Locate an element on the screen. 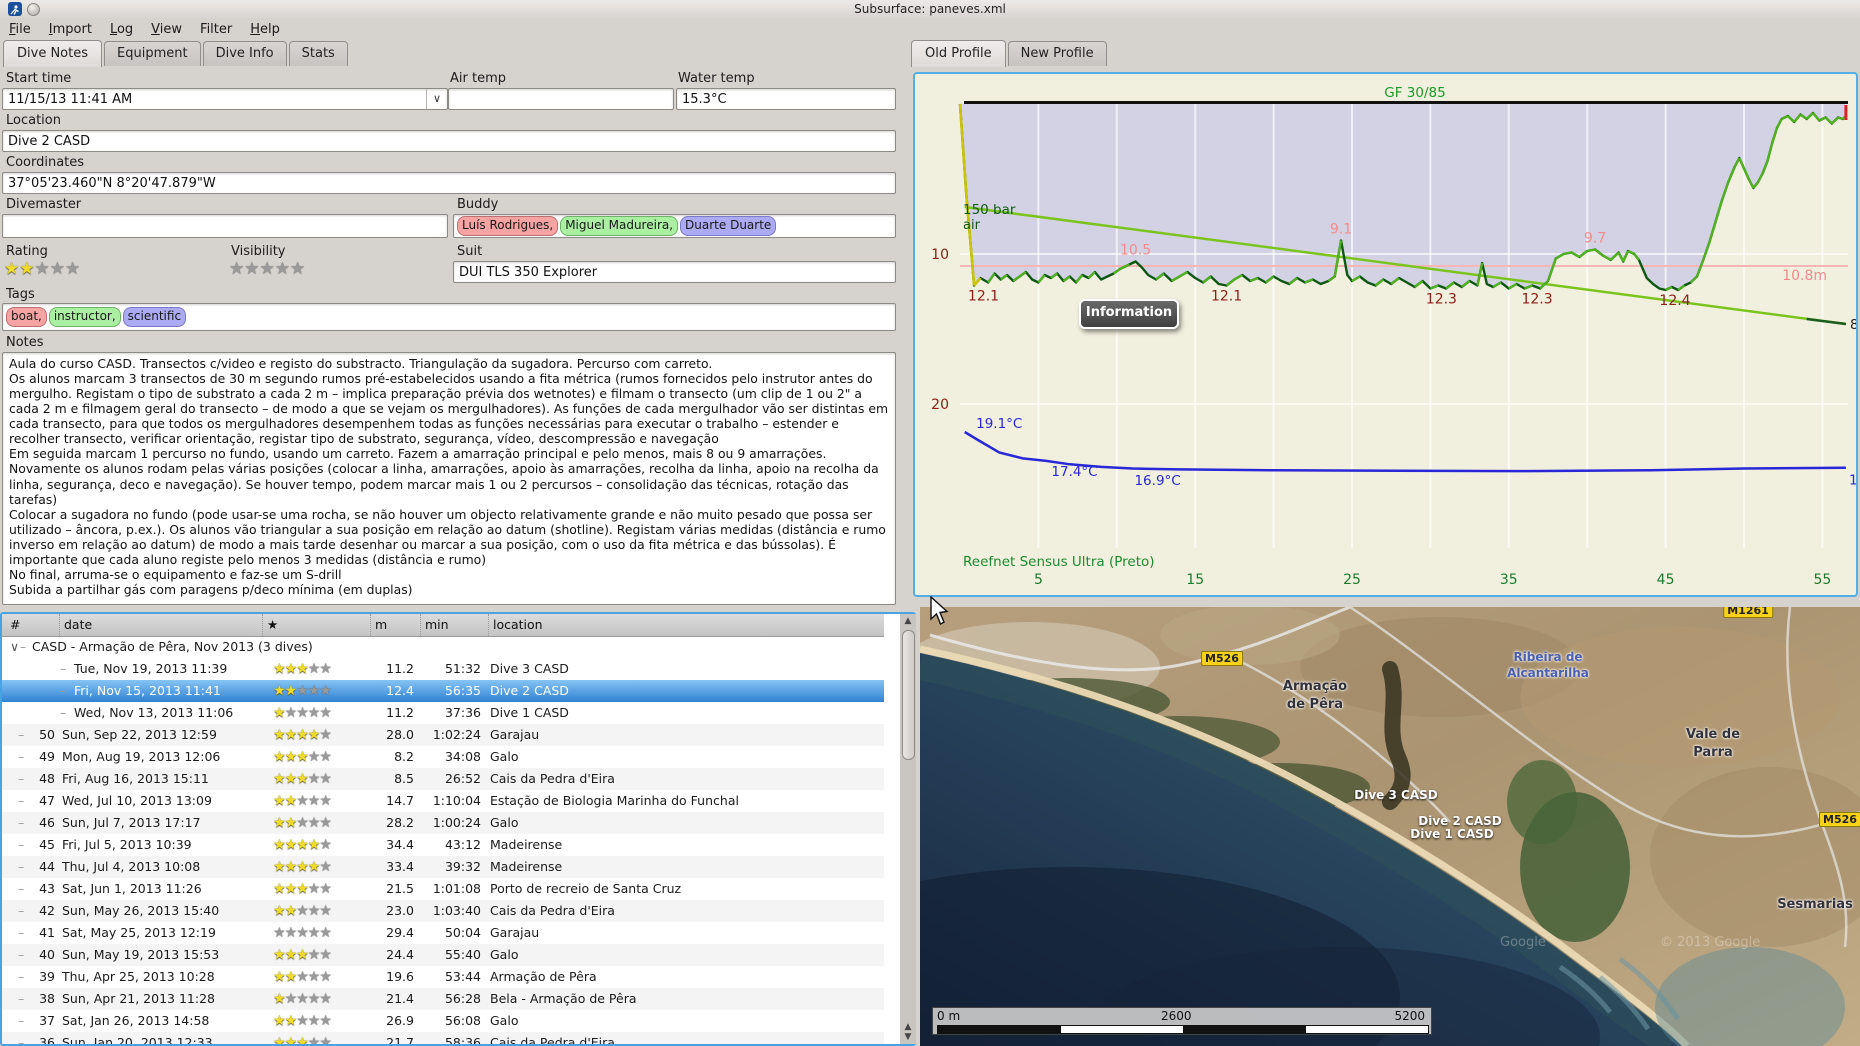  tab-equipment: Equipment is located at coordinates (152, 53).